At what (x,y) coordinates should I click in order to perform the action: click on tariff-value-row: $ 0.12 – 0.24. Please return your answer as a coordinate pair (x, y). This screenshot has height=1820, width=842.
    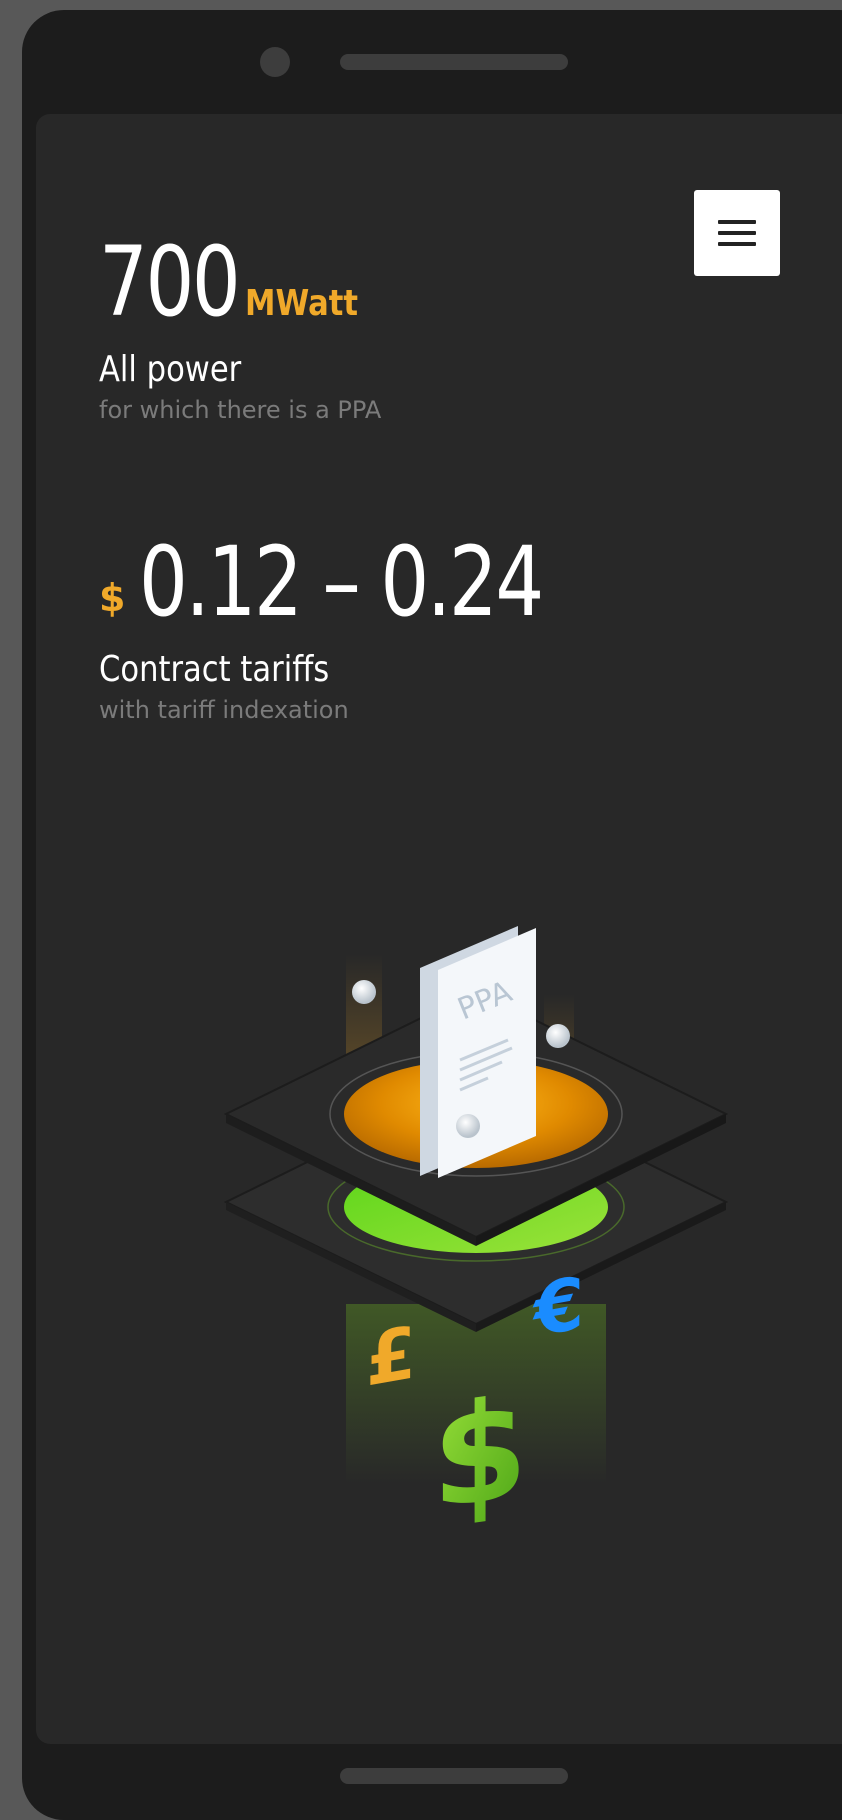
    Looking at the image, I should click on (371, 582).